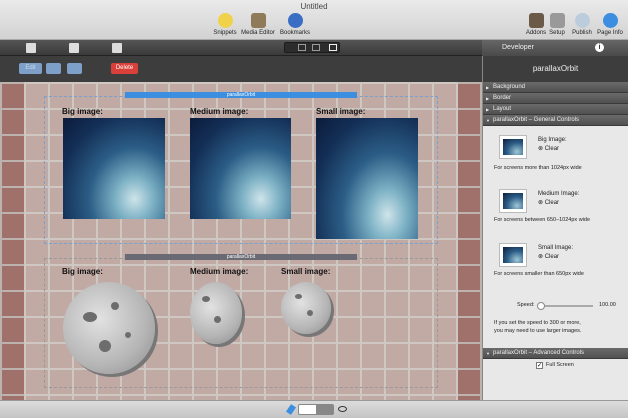  I want to click on action-row: Edit Delete, so click(241, 69).